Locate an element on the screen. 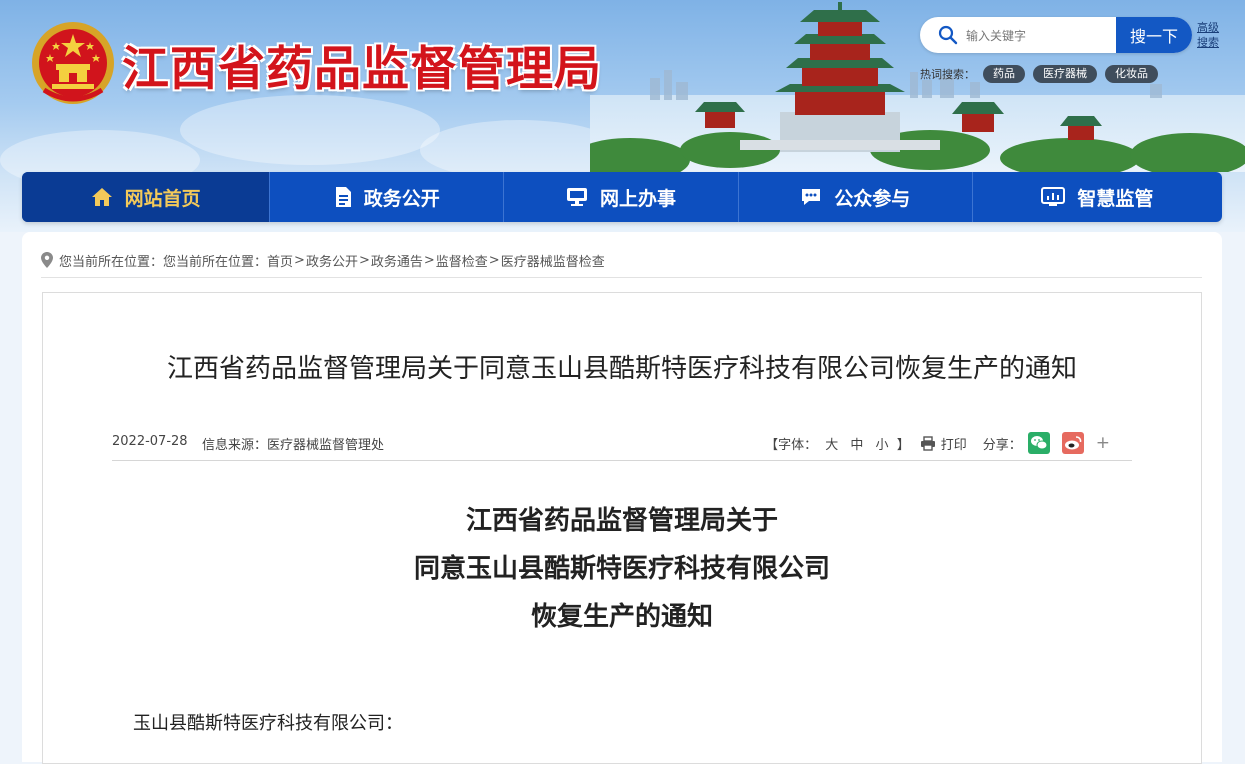  weibo-icon is located at coordinates (1073, 443).